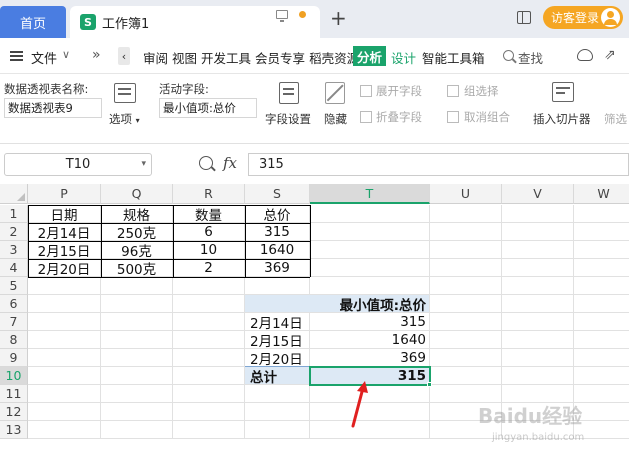  Describe the element at coordinates (601, 340) in the screenshot. I see `cell-w8` at that location.